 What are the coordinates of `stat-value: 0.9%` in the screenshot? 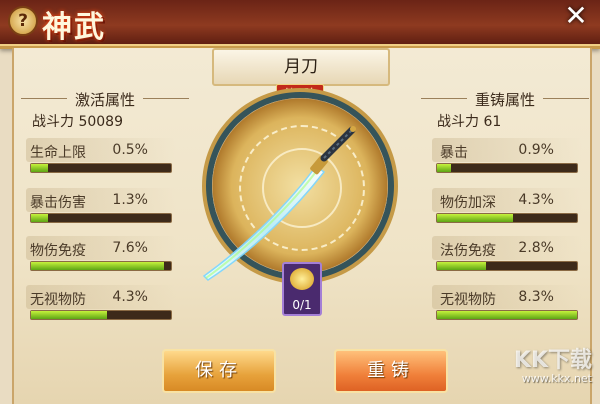 It's located at (536, 150).